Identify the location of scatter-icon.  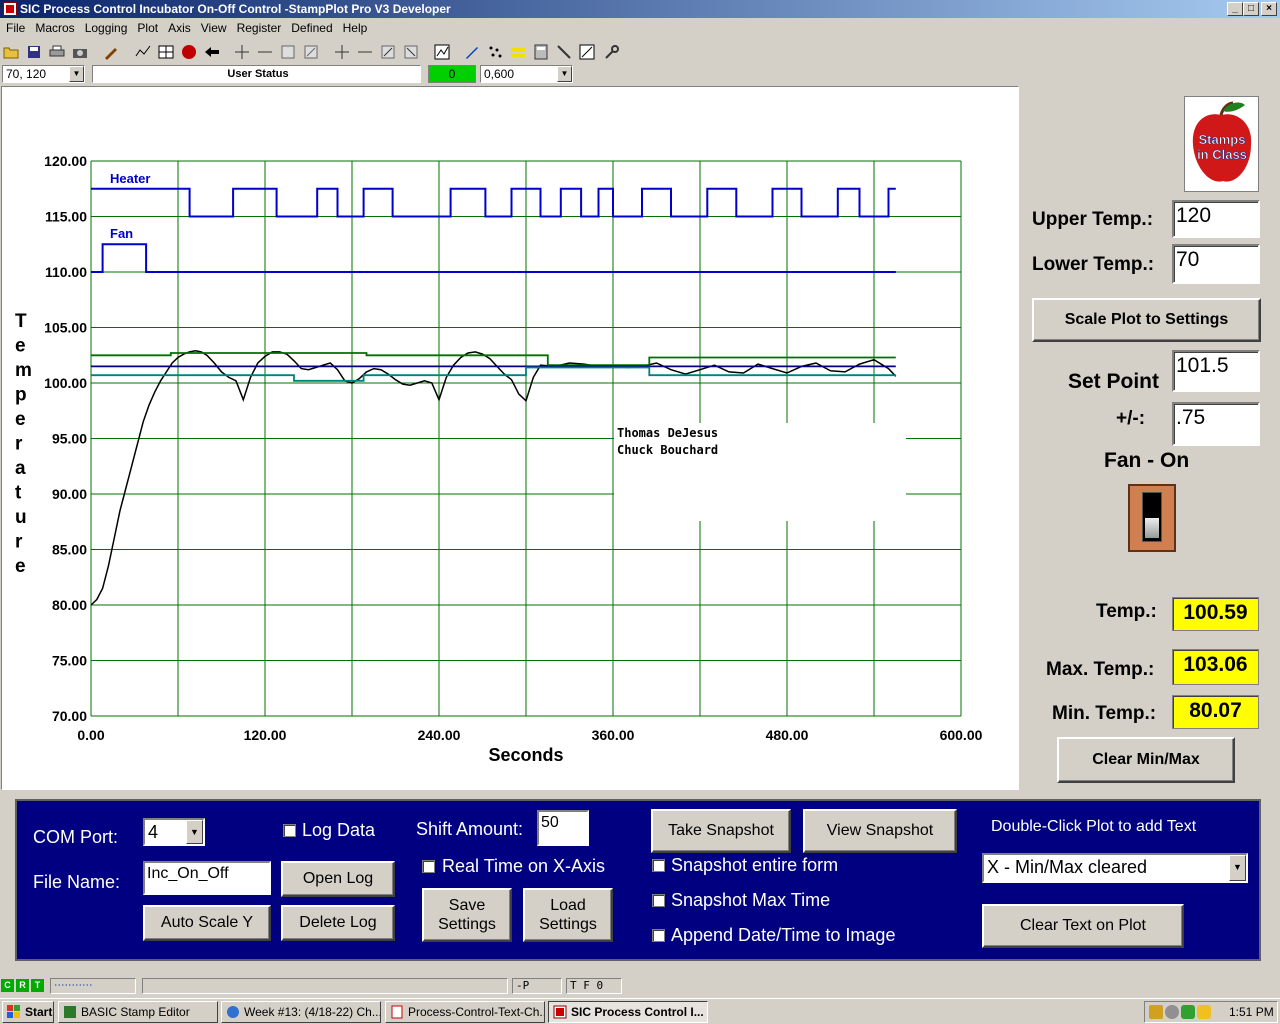
(494, 51).